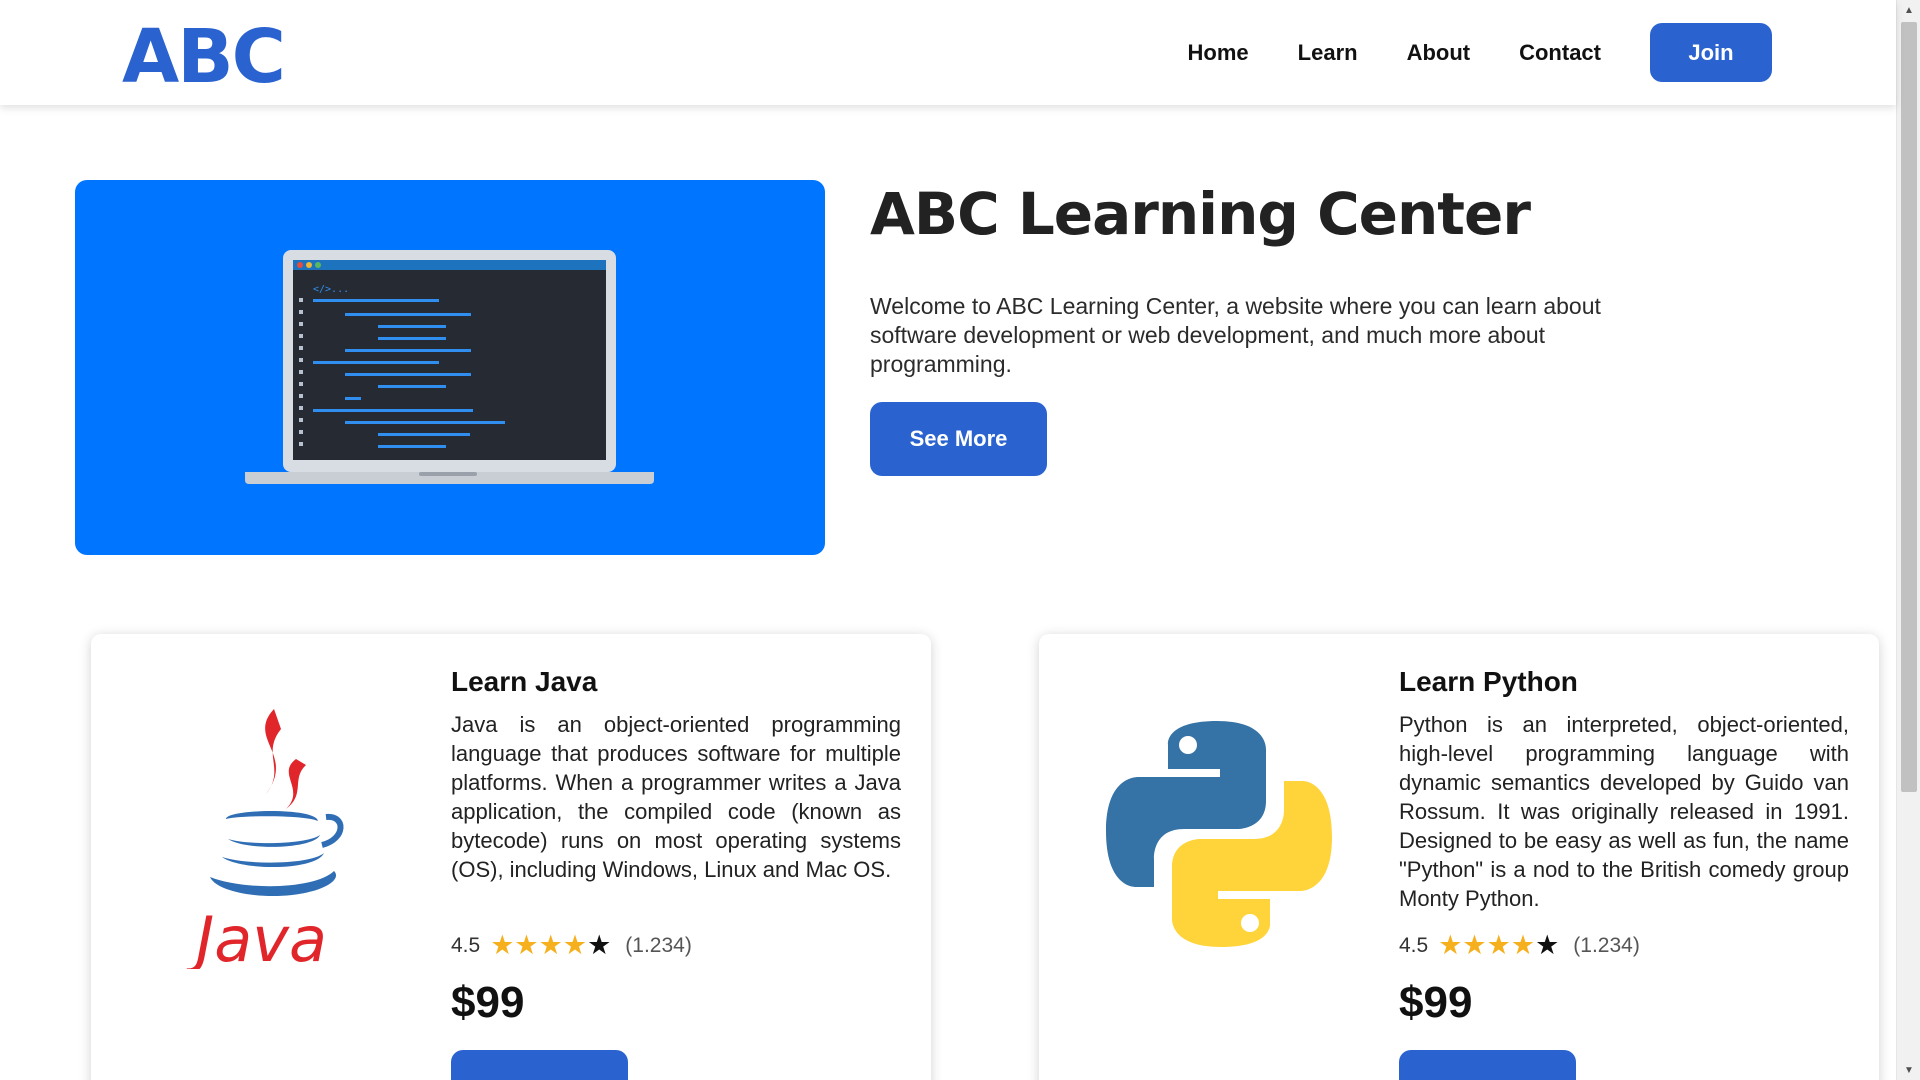 The image size is (1920, 1080). What do you see at coordinates (1218, 53) in the screenshot?
I see `nav-home-link: Home` at bounding box center [1218, 53].